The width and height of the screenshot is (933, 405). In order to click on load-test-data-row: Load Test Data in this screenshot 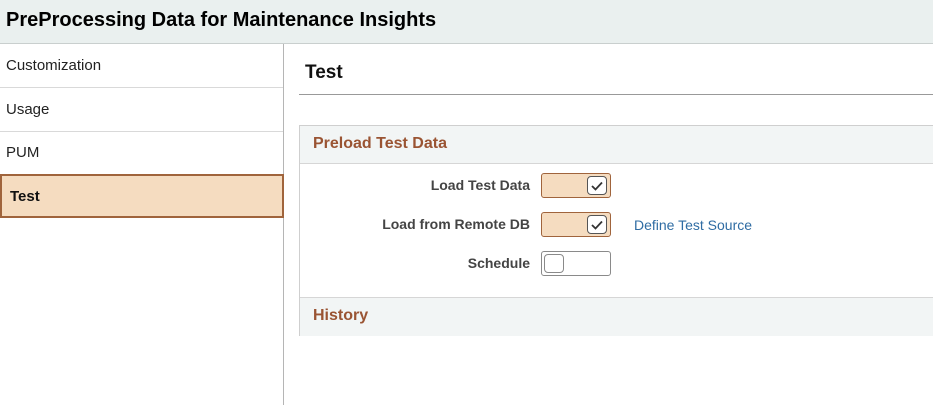, I will do `click(616, 186)`.